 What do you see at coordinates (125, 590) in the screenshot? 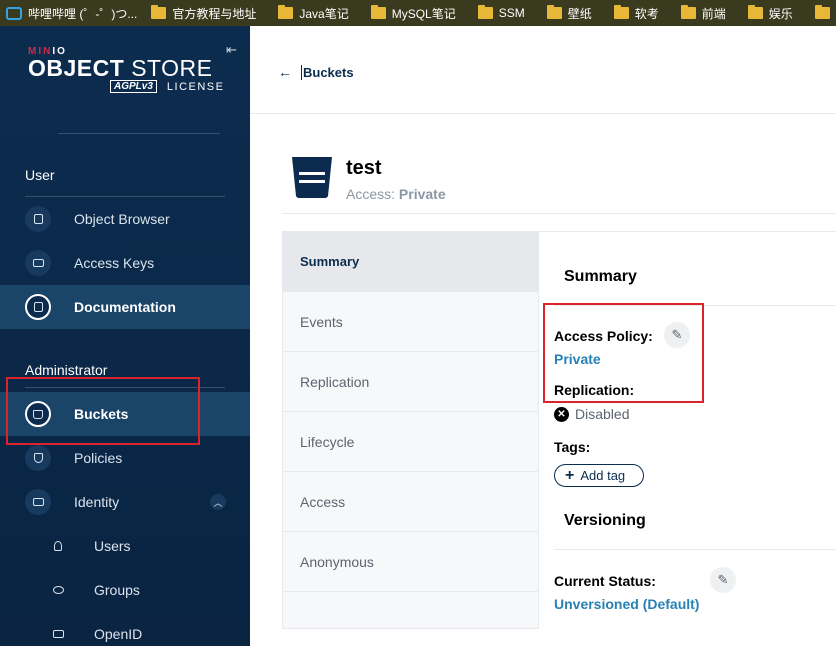
I see `sidebar-item-groups: Groups` at bounding box center [125, 590].